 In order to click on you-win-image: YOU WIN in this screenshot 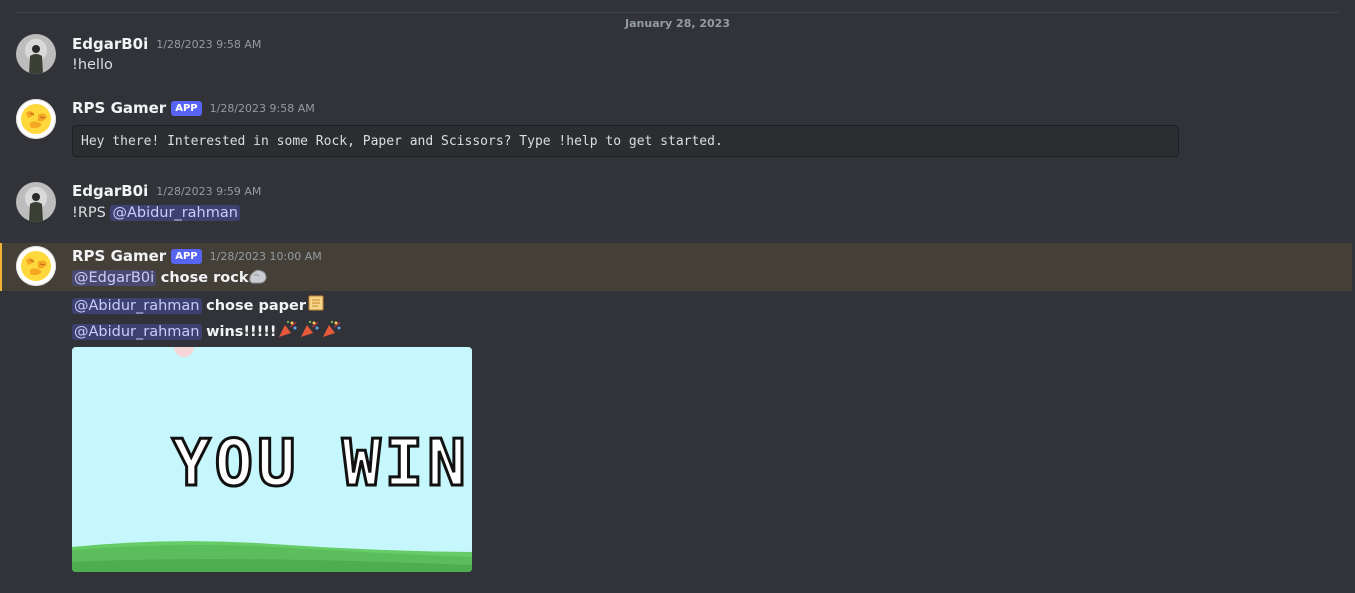, I will do `click(272, 459)`.